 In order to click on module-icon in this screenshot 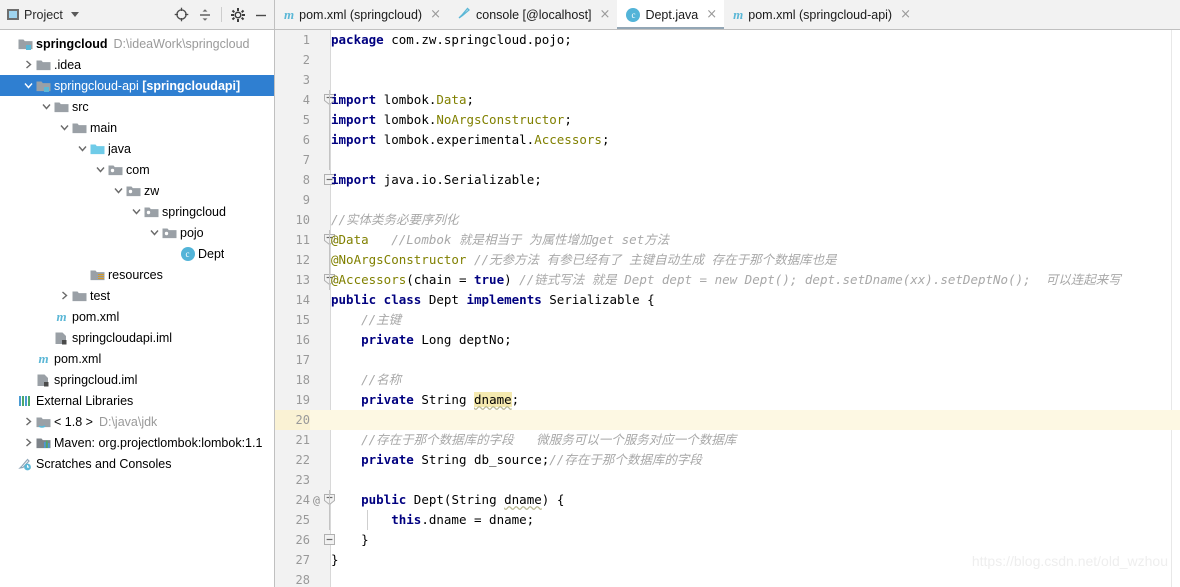, I will do `click(25, 44)`.